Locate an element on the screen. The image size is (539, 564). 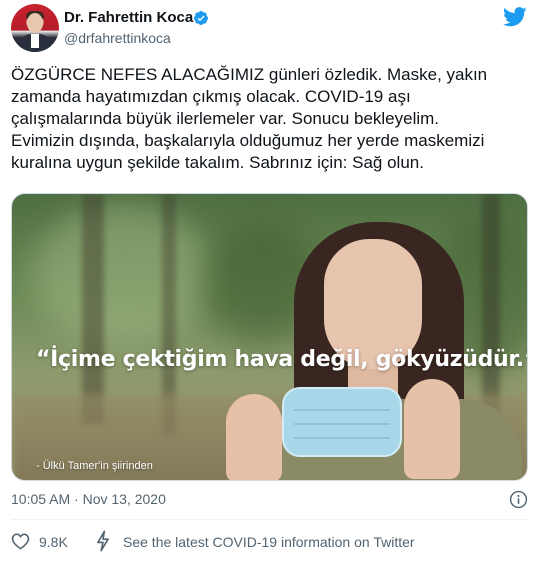
media-credit-text: - Ülkü Tamer'in şiirinden is located at coordinates (94, 466).